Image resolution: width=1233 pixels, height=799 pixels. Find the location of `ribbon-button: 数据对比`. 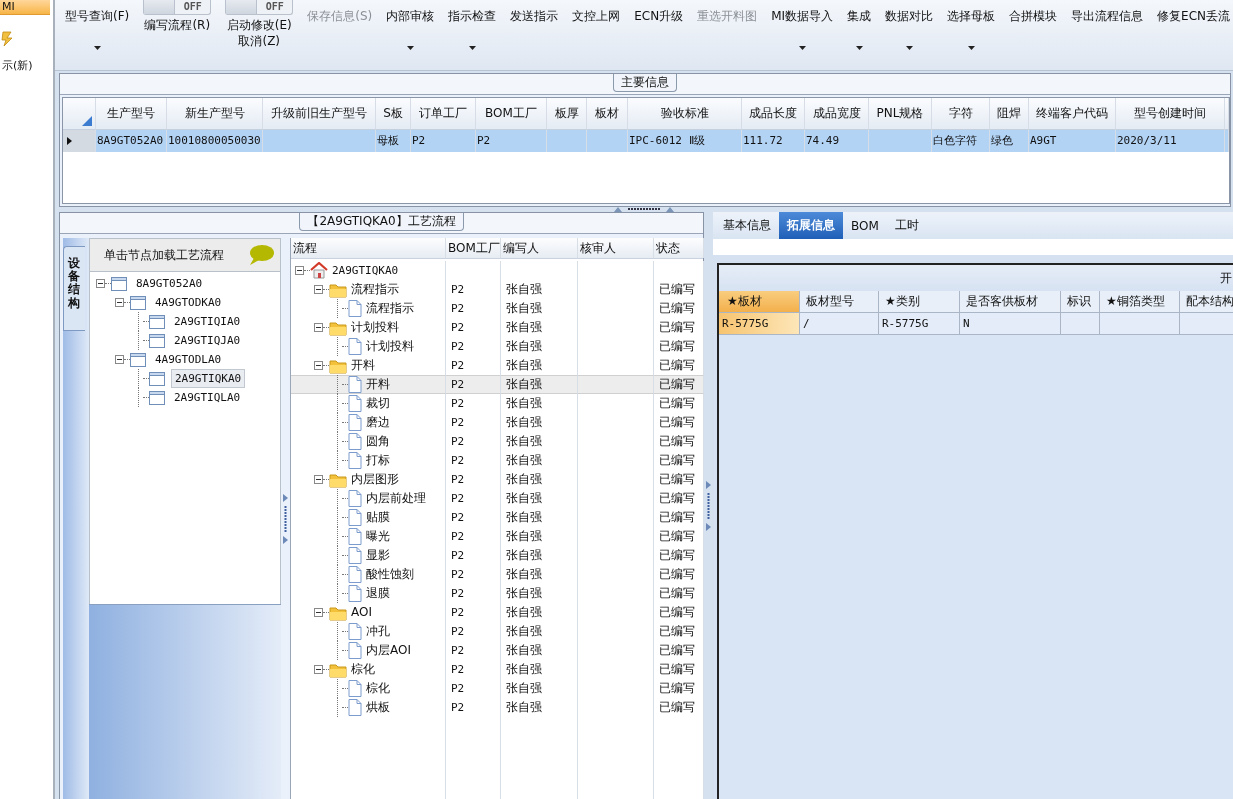

ribbon-button: 数据对比 is located at coordinates (909, 25).